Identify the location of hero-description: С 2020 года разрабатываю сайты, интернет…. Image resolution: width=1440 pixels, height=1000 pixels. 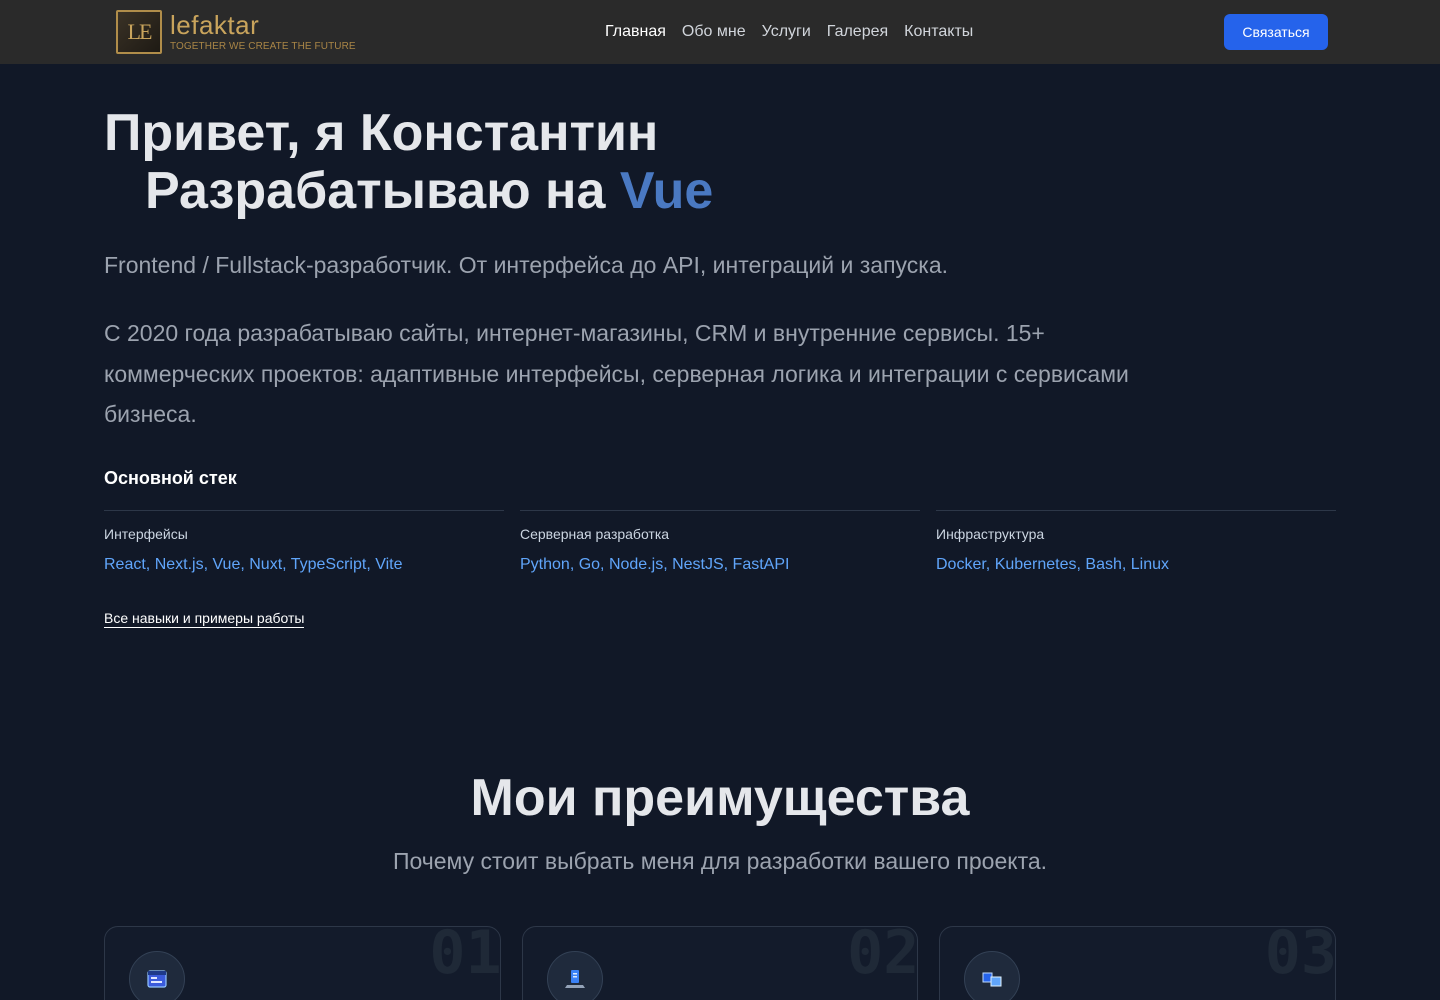
(616, 373).